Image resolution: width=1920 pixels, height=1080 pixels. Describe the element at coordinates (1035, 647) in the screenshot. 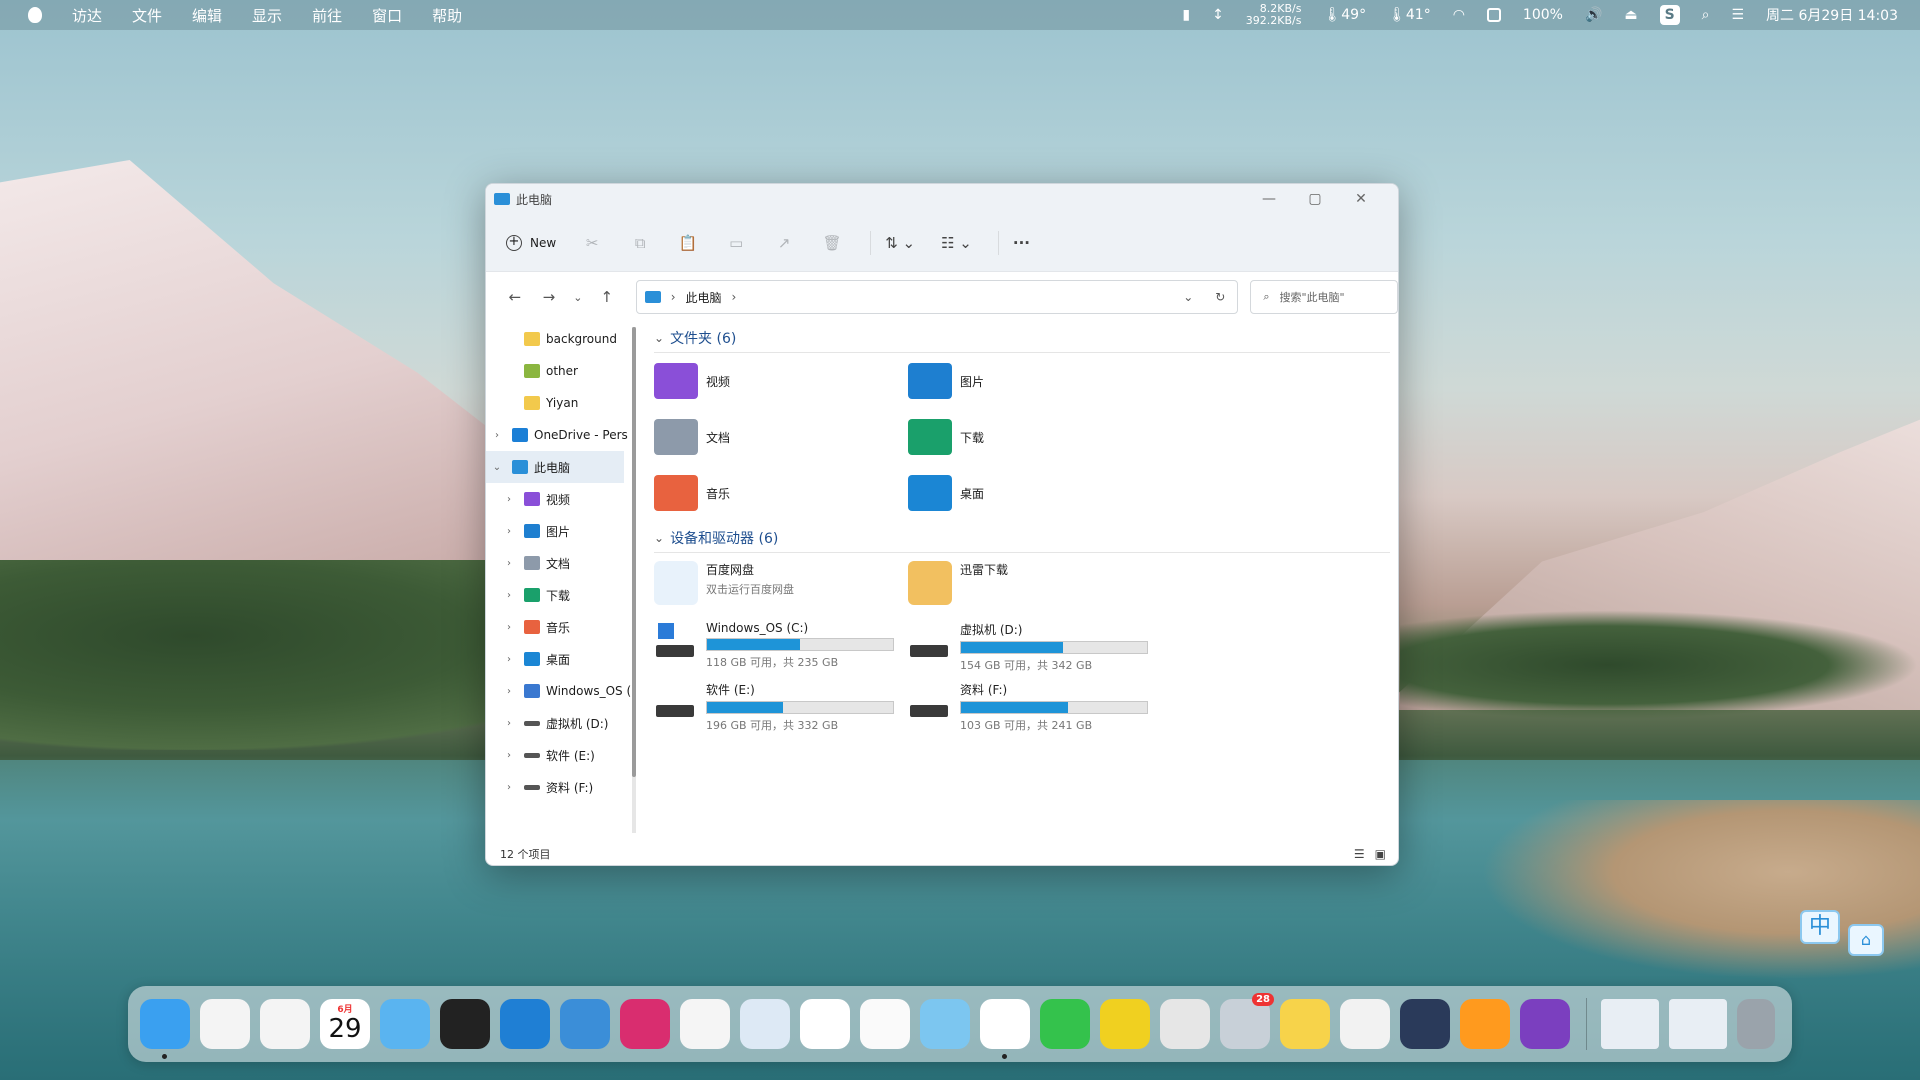

I see `drive-item: 虚拟机 (D:) 154 GB 可用，共 342 GB` at that location.